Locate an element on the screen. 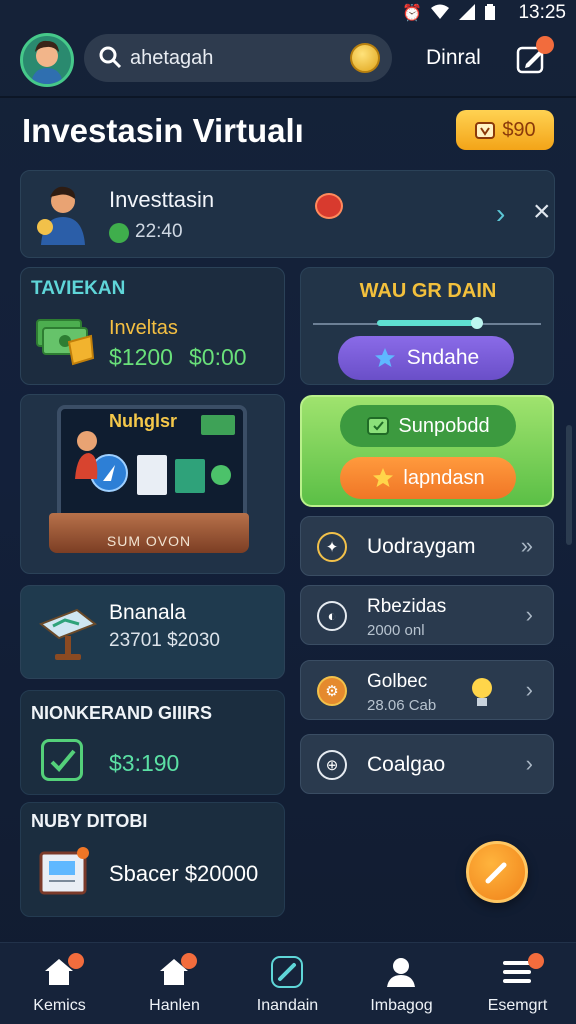  nav-label: Imbagog is located at coordinates (401, 1005).